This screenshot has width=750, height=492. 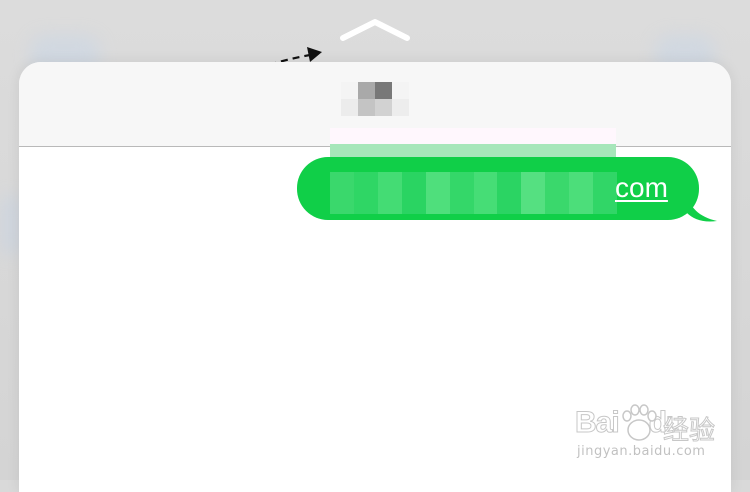 What do you see at coordinates (641, 188) in the screenshot?
I see `message-link-text: com` at bounding box center [641, 188].